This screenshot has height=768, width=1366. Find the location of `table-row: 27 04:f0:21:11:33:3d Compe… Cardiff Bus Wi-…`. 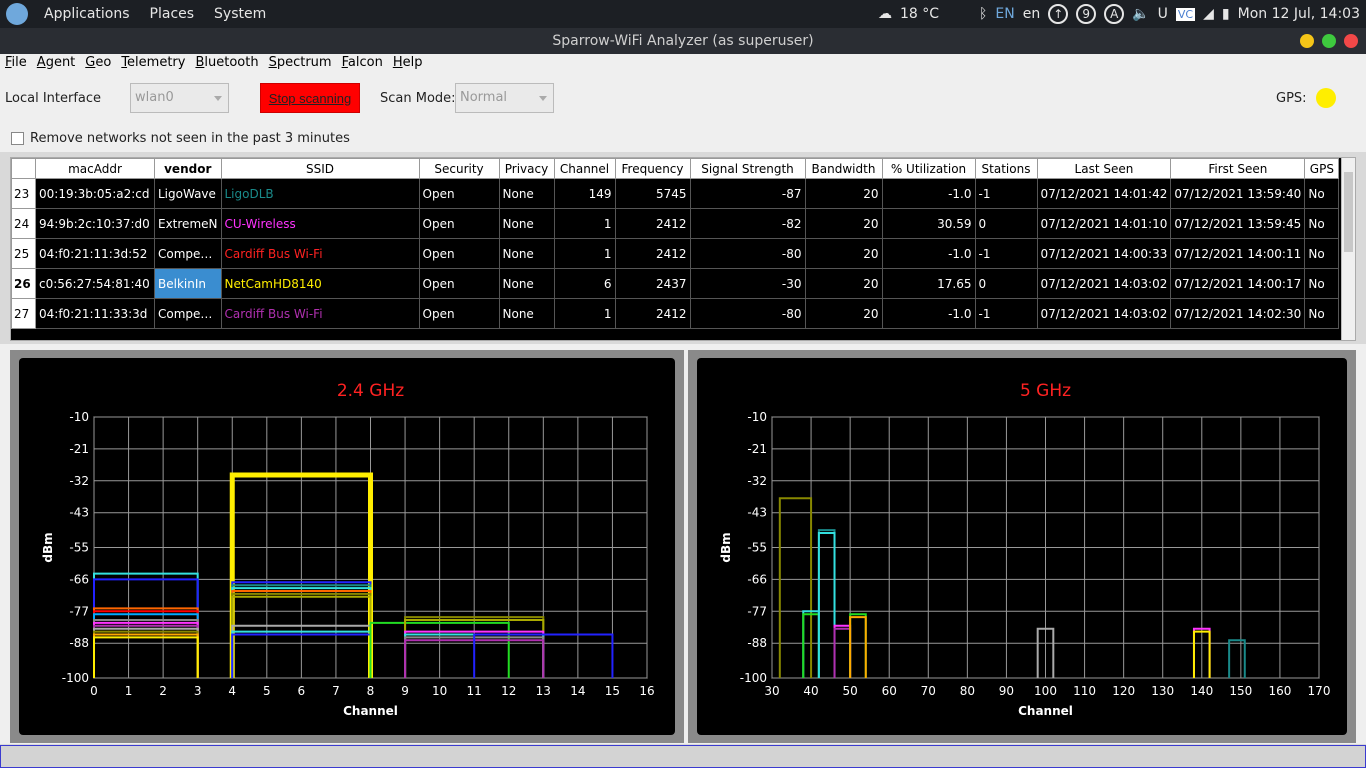

table-row: 27 04:f0:21:11:33:3d Compe… Cardiff Bus Wi-… is located at coordinates (675, 313).